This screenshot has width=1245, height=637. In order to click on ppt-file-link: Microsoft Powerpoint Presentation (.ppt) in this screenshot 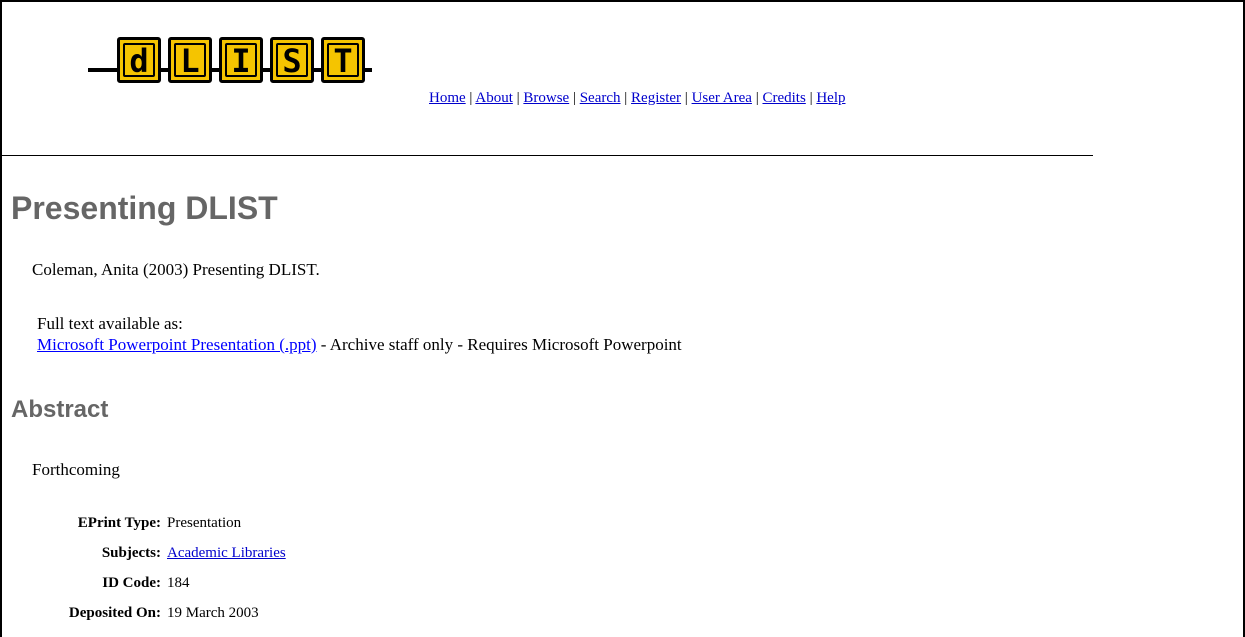, I will do `click(177, 344)`.